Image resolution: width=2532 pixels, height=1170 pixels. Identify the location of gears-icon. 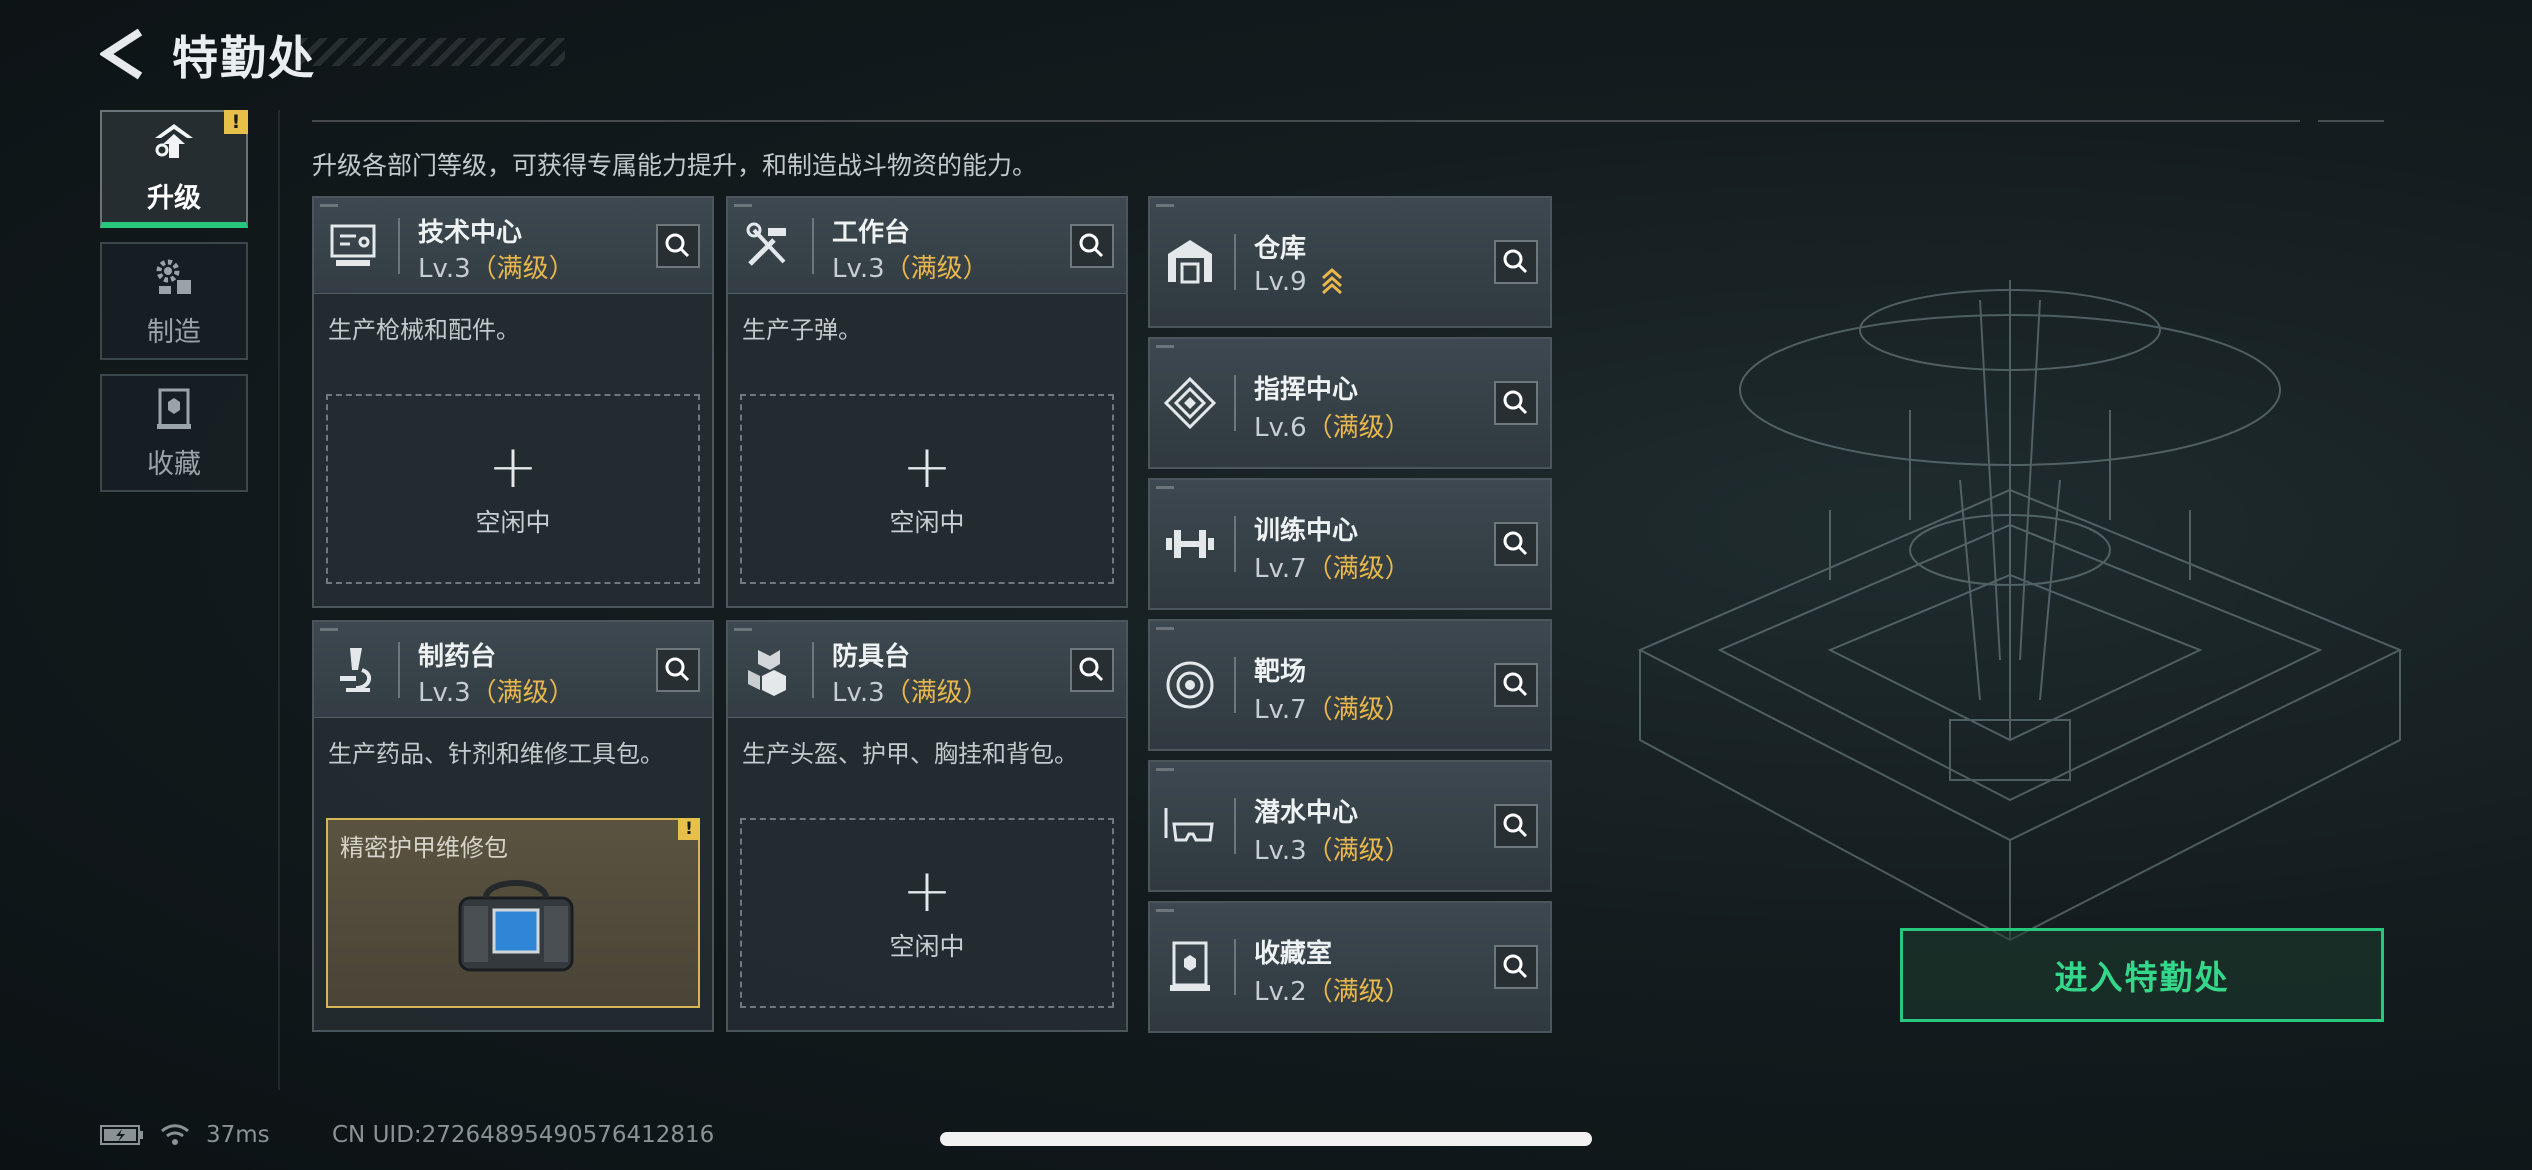
(173, 276).